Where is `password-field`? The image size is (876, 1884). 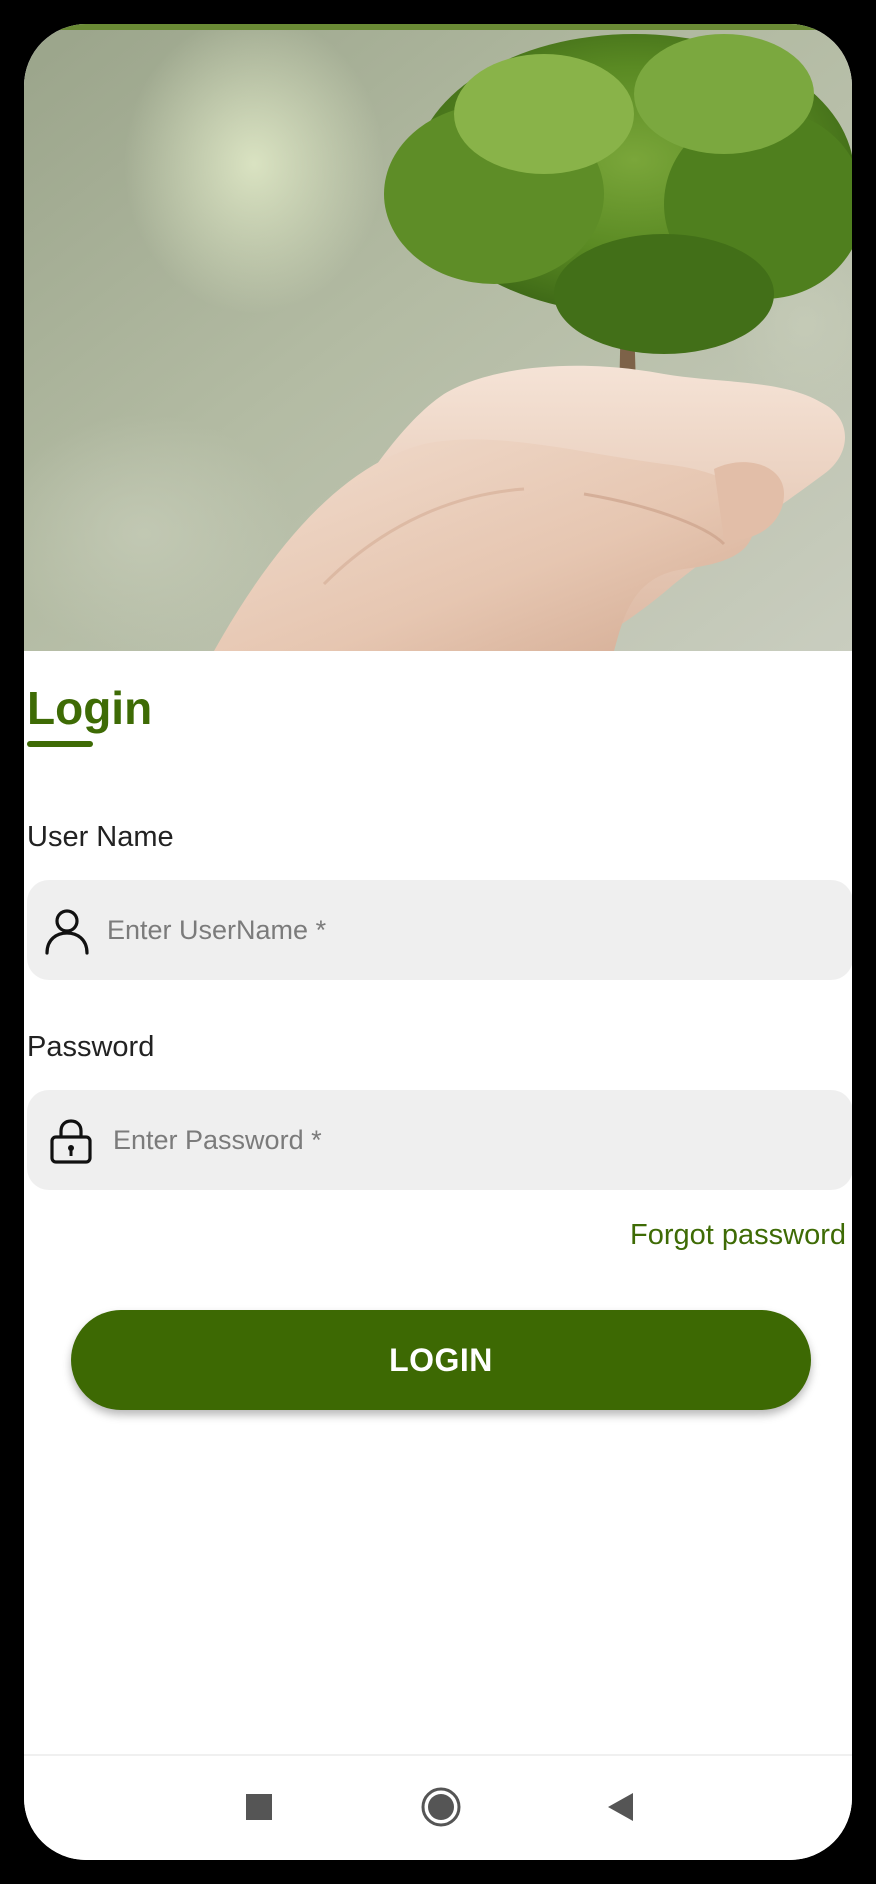 password-field is located at coordinates (439, 1140).